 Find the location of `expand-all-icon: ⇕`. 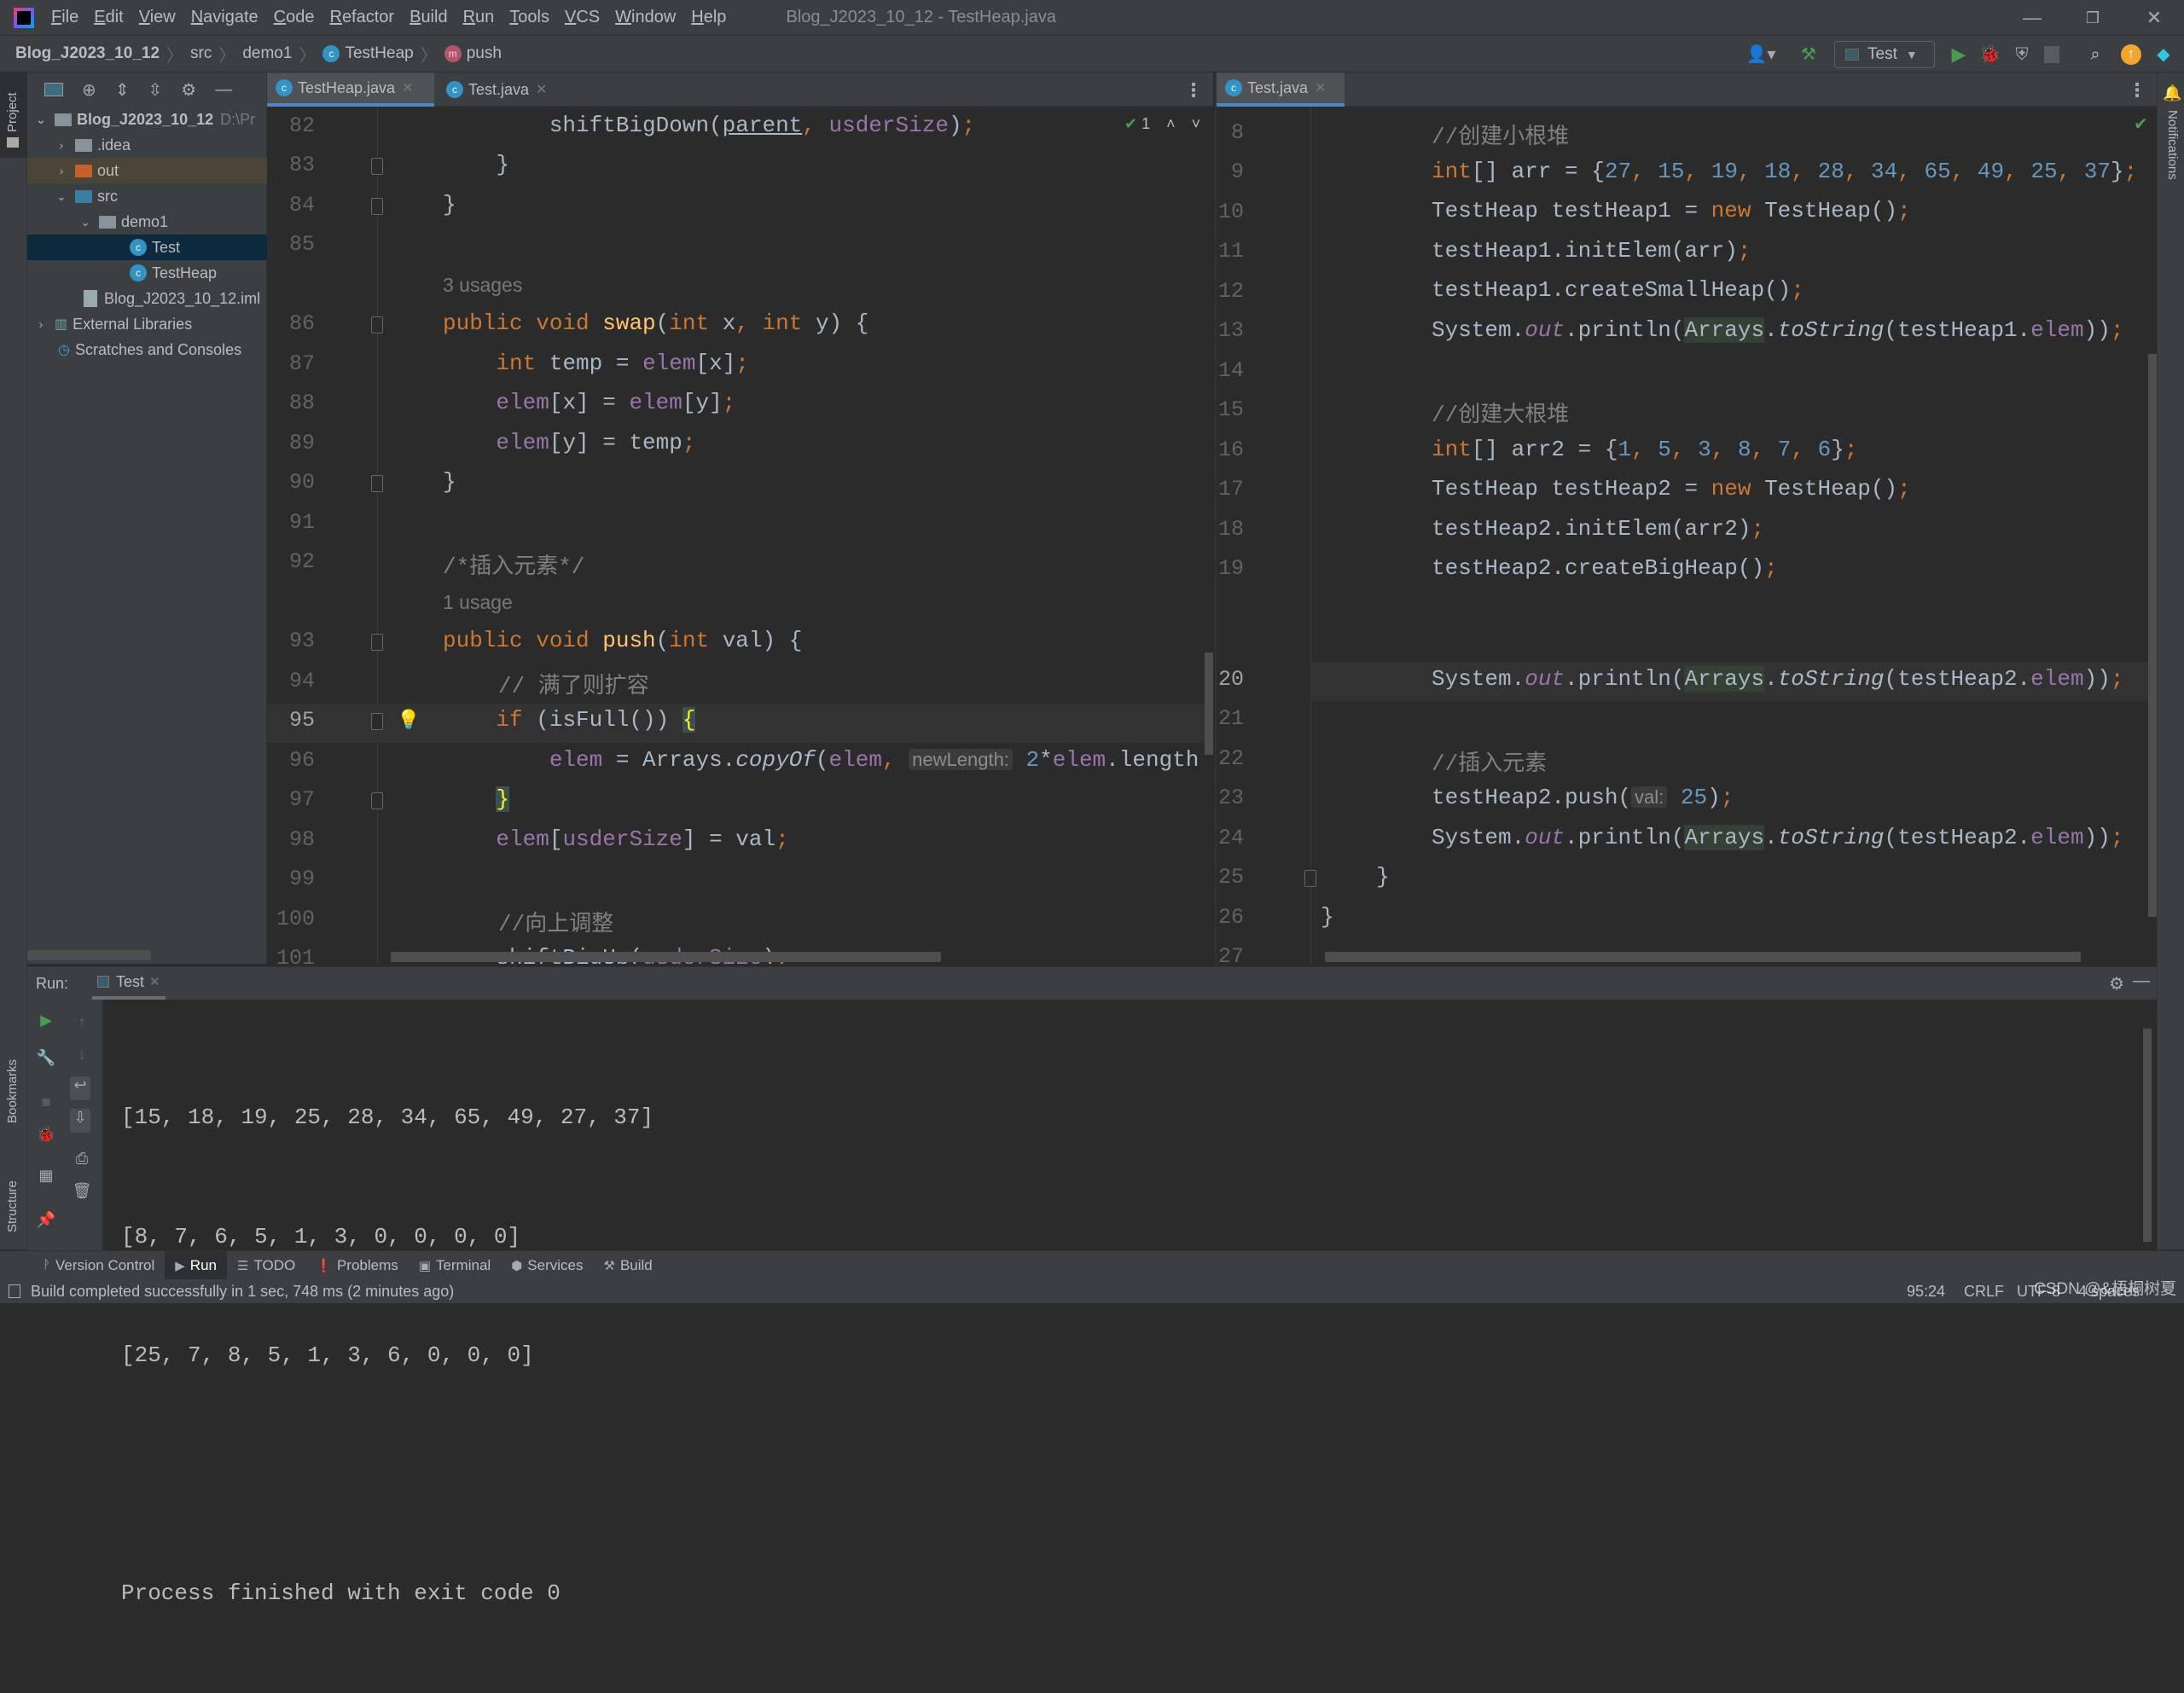

expand-all-icon: ⇕ is located at coordinates (122, 90).